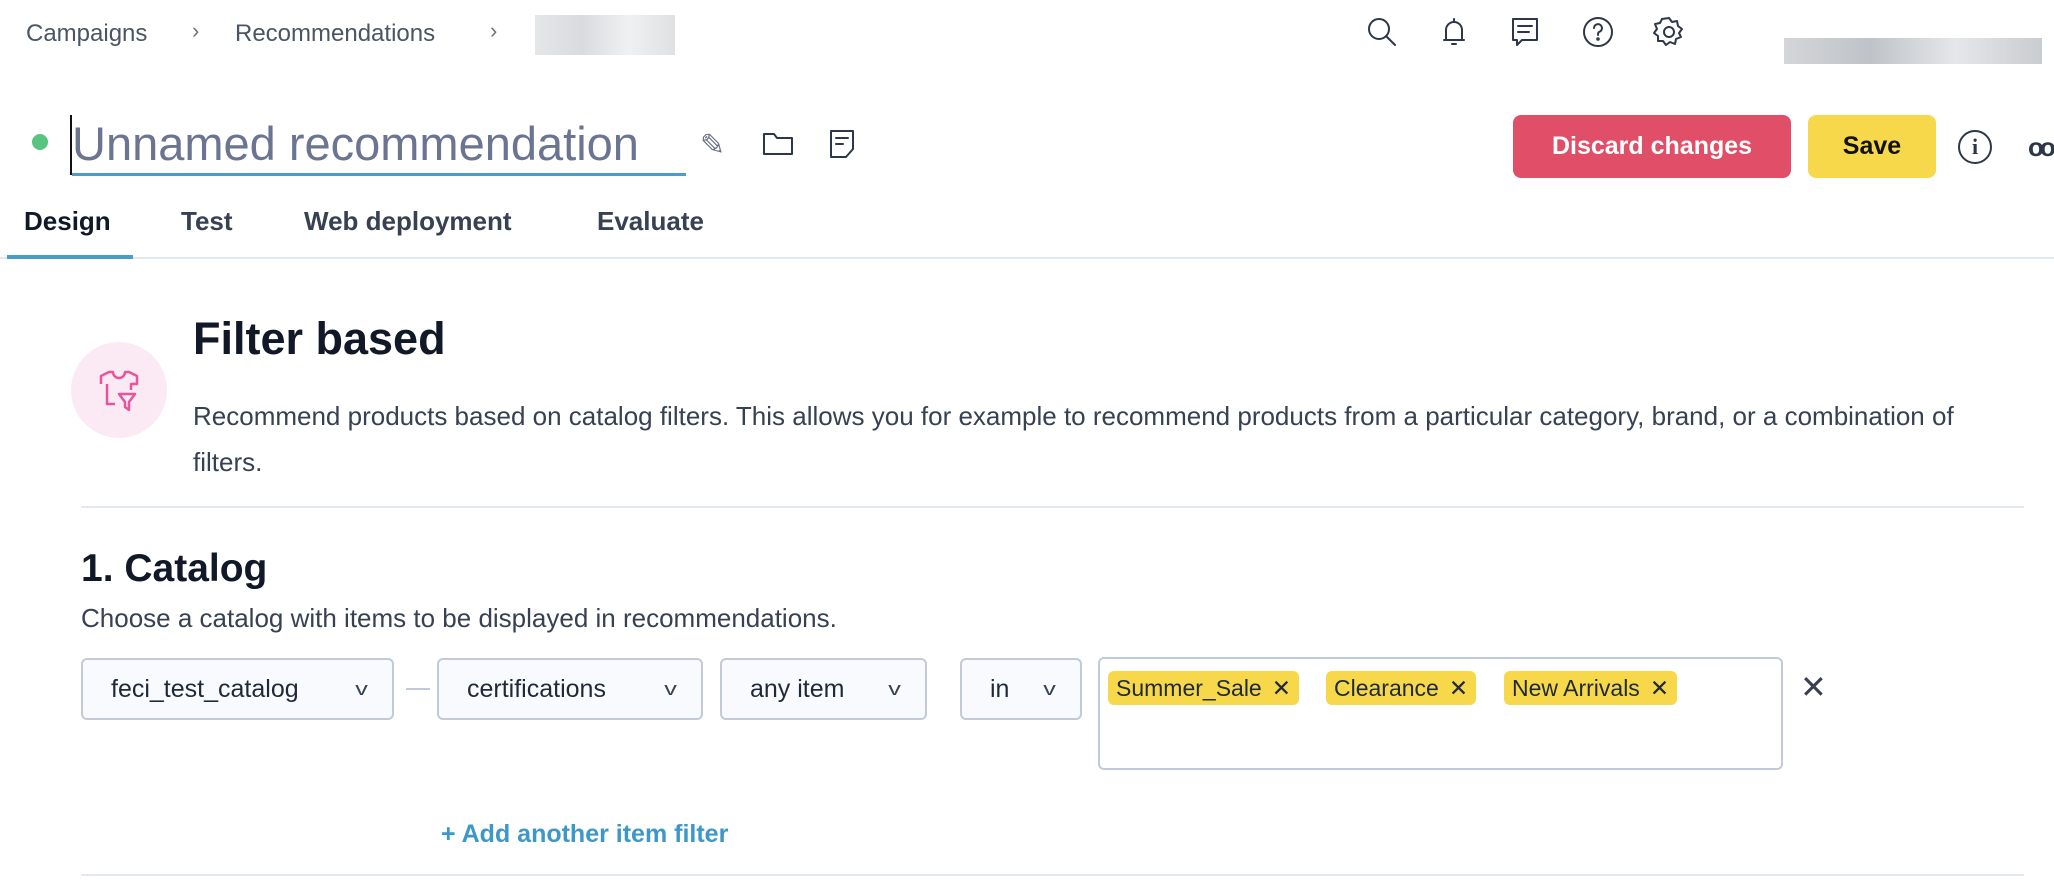 The image size is (2054, 888). What do you see at coordinates (1652, 146) in the screenshot?
I see `discard-changes-button: Discard changes` at bounding box center [1652, 146].